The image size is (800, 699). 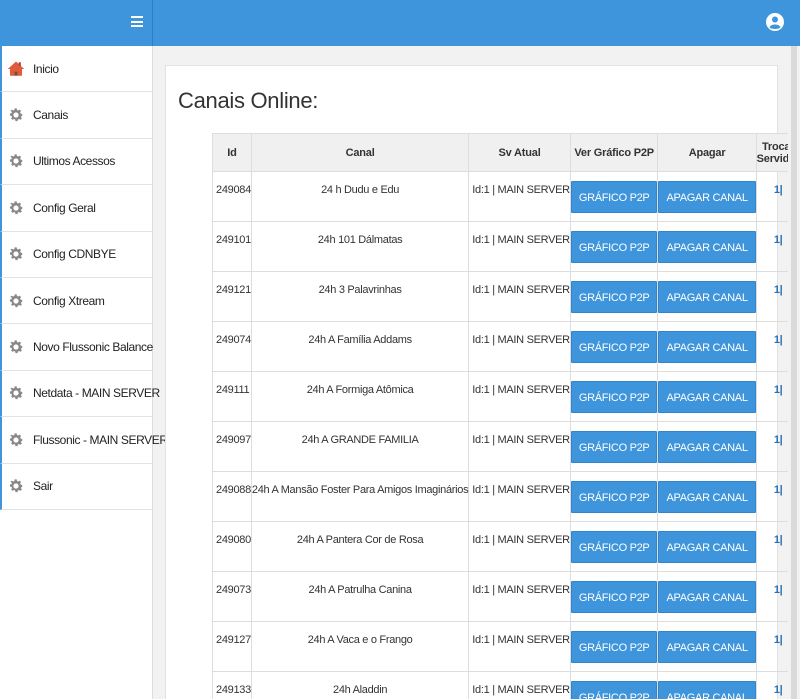 I want to click on cell-id: 249097, so click(x=232, y=446).